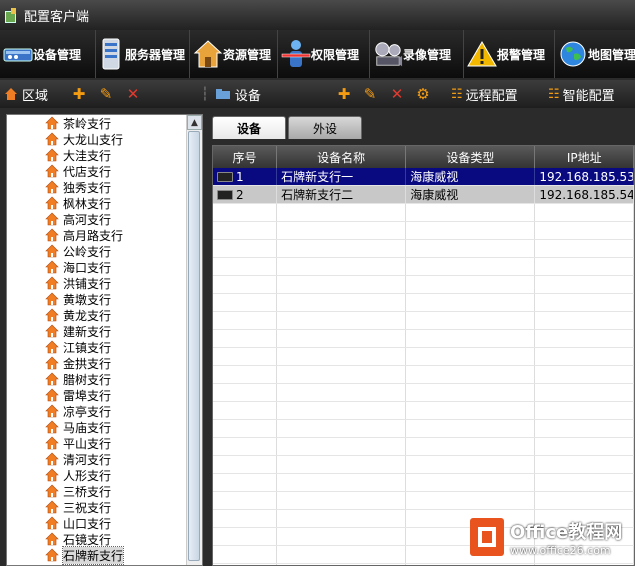  What do you see at coordinates (245, 157) in the screenshot?
I see `header-no: 序号` at bounding box center [245, 157].